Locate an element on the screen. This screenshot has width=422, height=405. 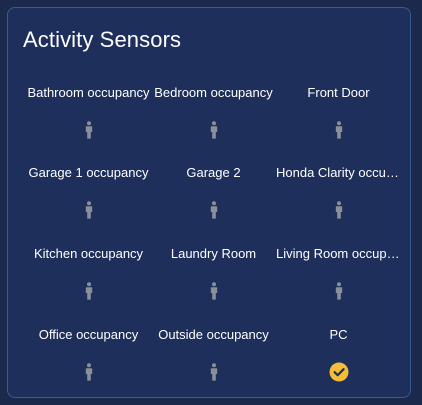
sensor-tile-outside-occupancy: Outside occupancy is located at coordinates (213, 358).